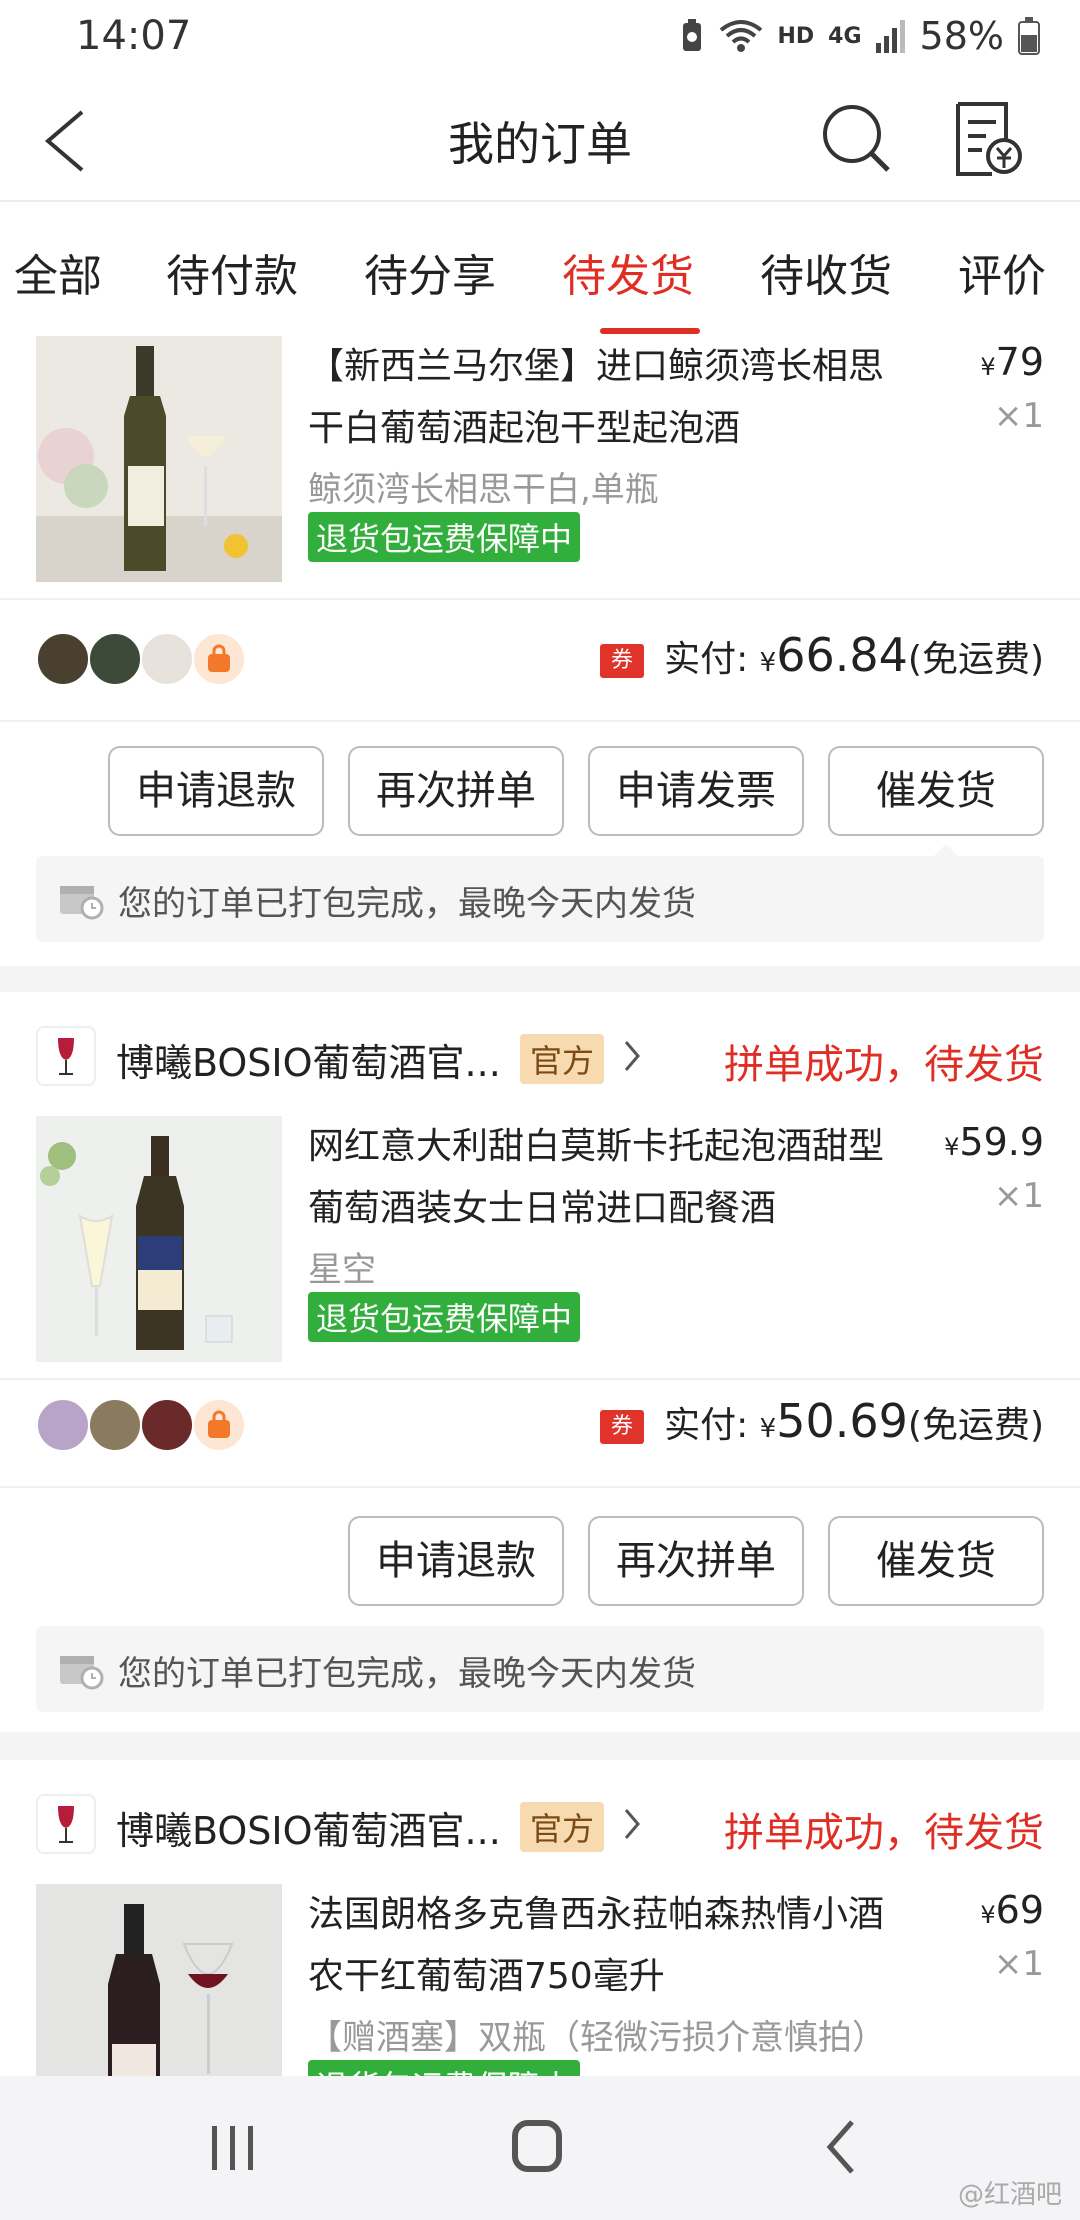 This screenshot has height=2220, width=1080. I want to click on paid-amount: 实付: ¥66.84(免运费), so click(854, 655).